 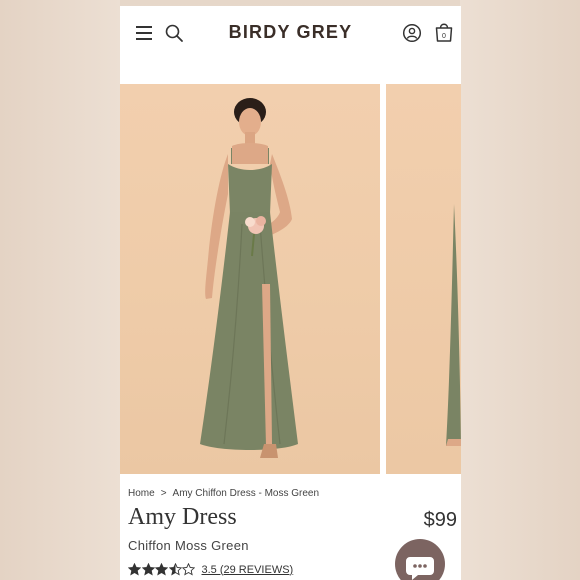 I want to click on top-nav-bar: BIRDY GREY 0, so click(x=290, y=45).